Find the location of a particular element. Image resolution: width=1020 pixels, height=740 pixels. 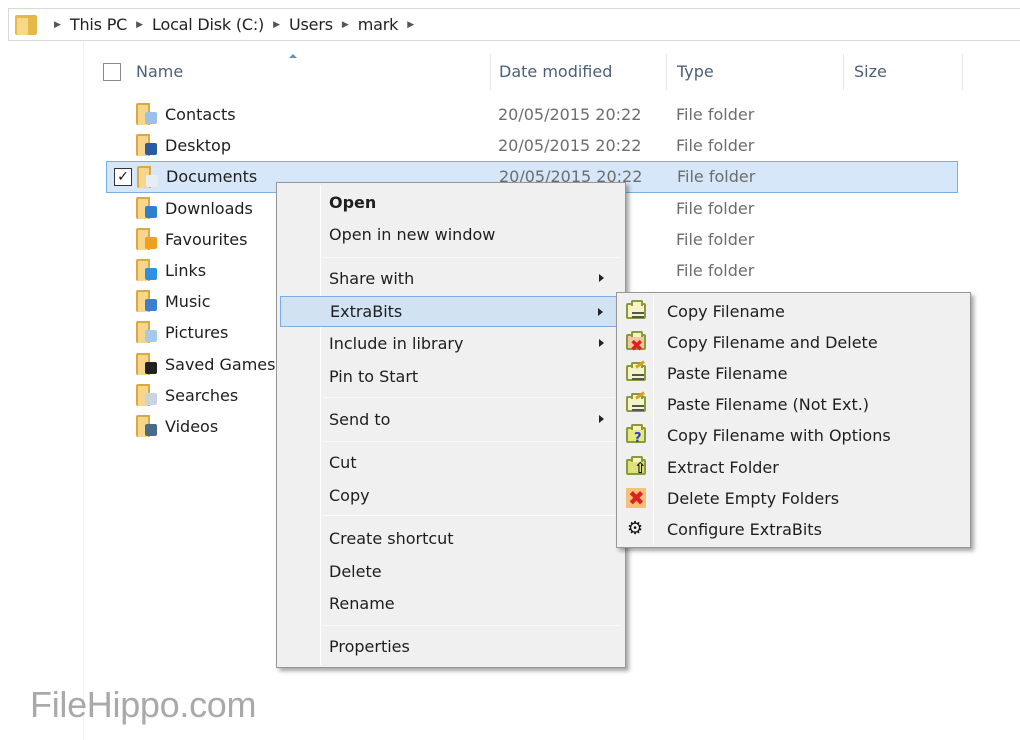

menu-item-include-in-library: Include in library is located at coordinates (451, 343).